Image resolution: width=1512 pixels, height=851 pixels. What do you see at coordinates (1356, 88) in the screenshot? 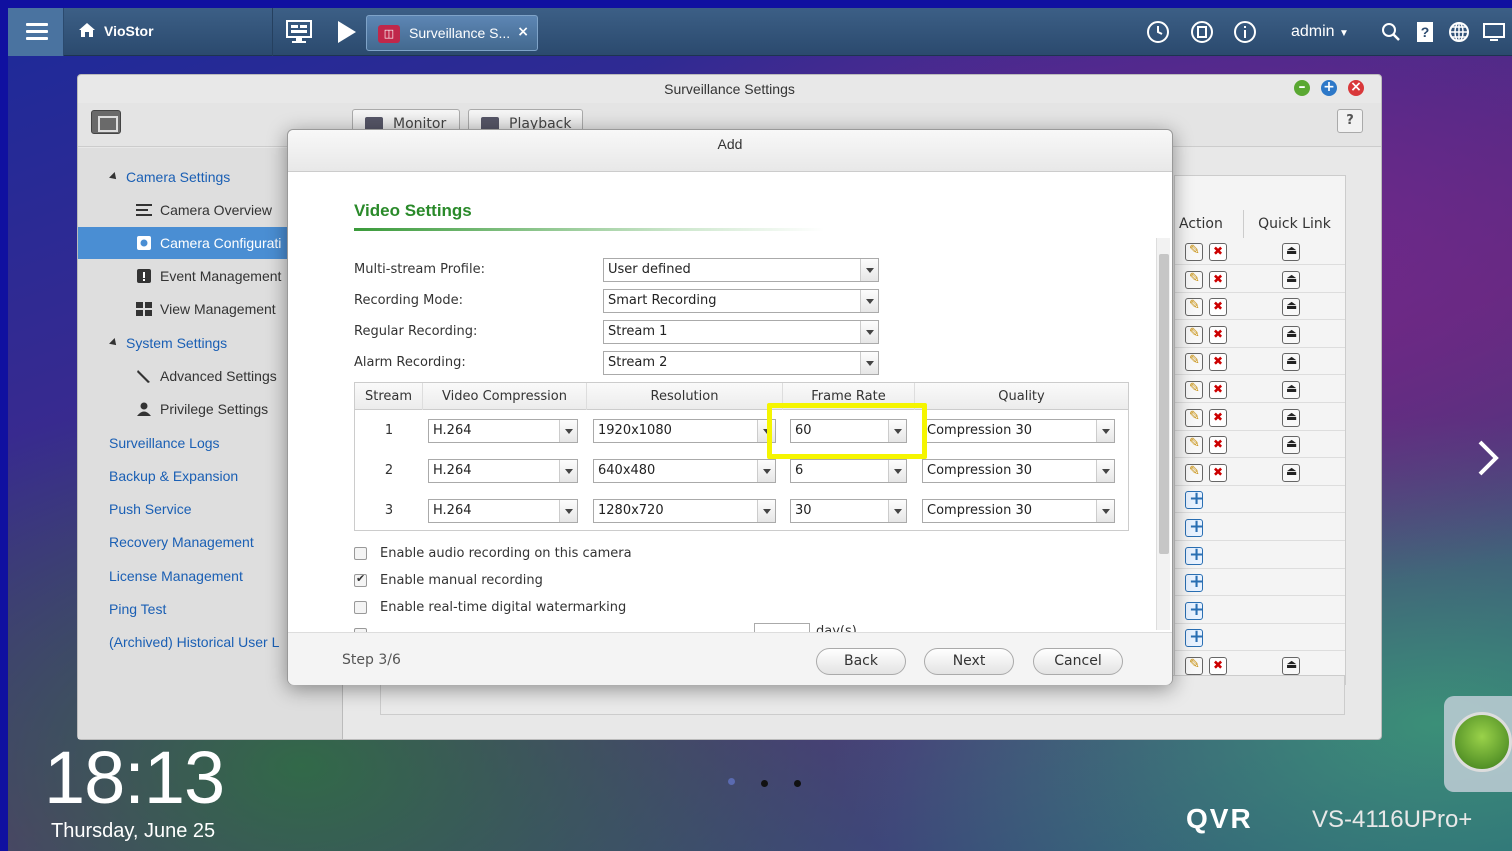
I see `close-window-icon: ×` at bounding box center [1356, 88].